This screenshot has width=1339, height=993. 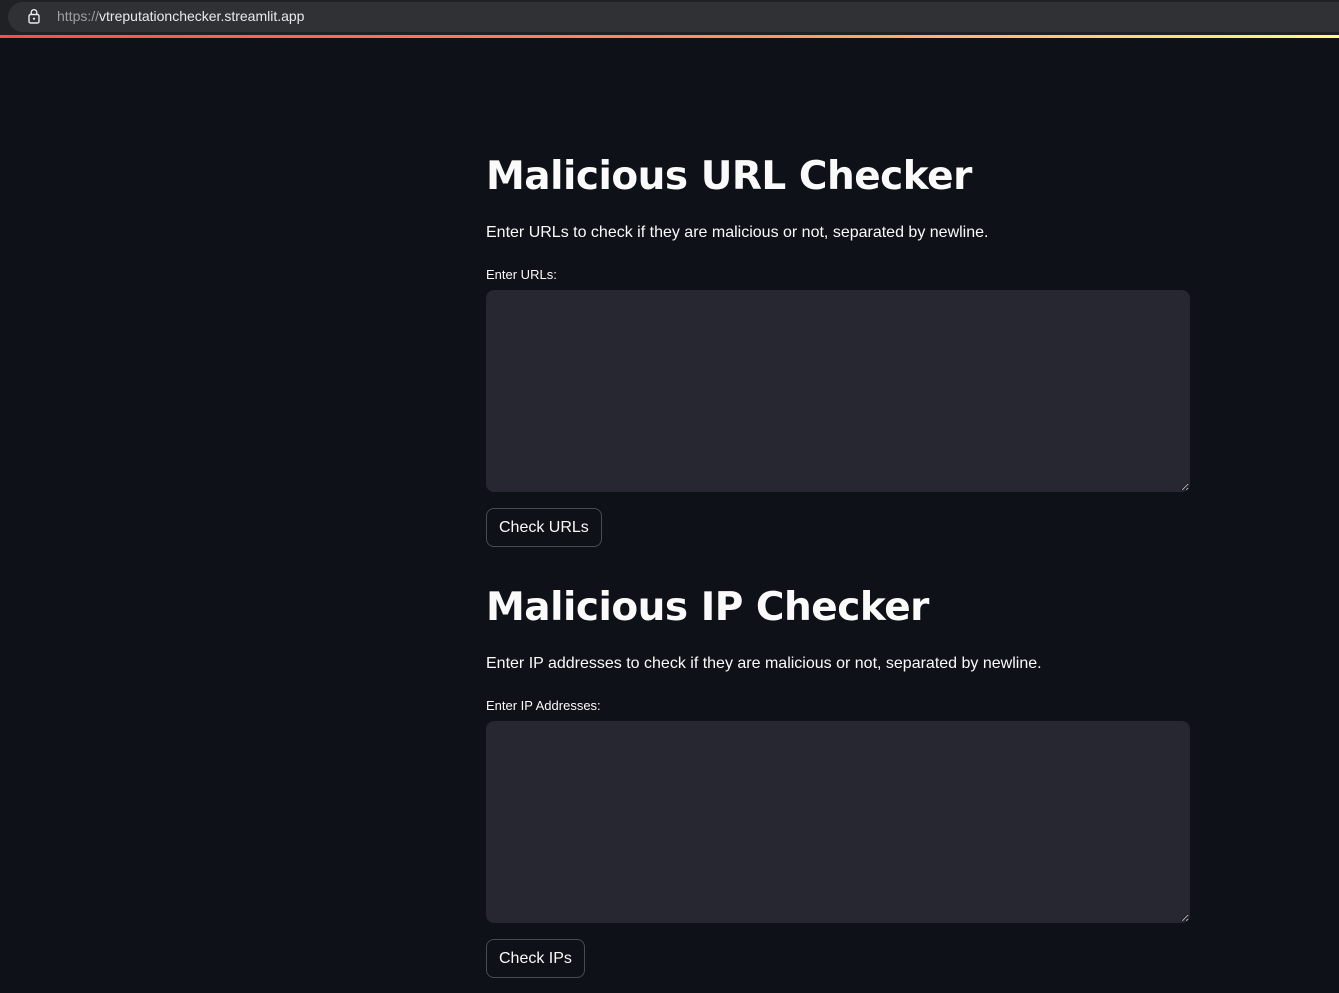 I want to click on ip-checker-title: Malicious IP Checker, so click(x=707, y=607).